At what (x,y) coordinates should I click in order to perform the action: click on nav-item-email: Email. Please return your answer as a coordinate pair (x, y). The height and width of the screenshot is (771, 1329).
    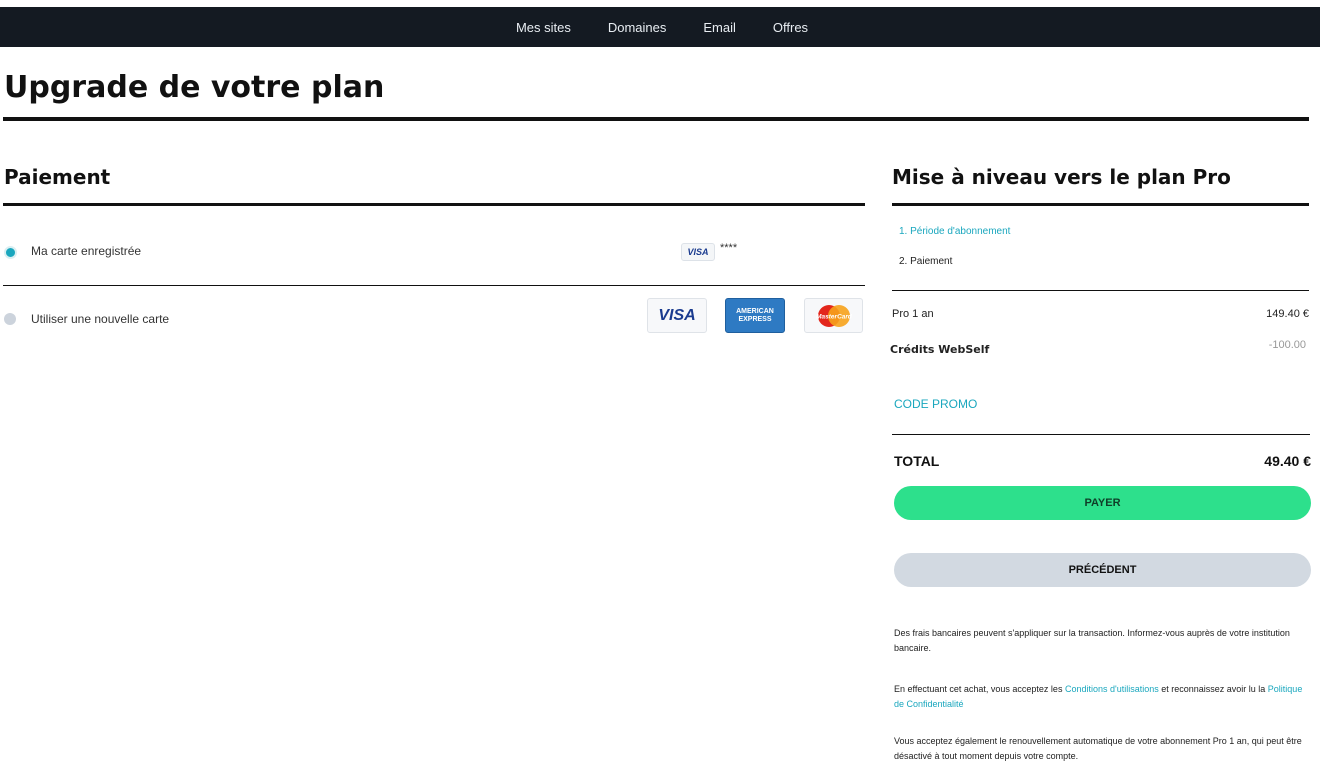
    Looking at the image, I should click on (717, 27).